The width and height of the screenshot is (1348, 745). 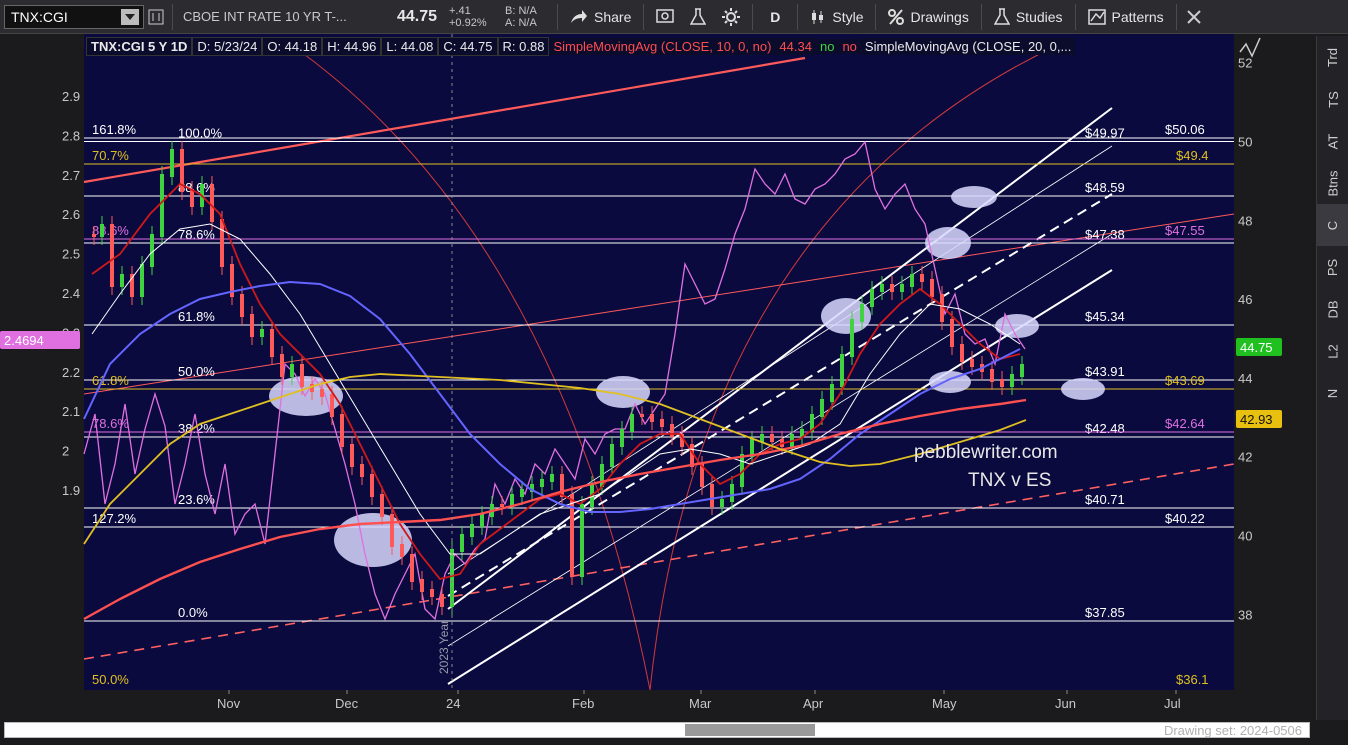 What do you see at coordinates (1126, 17) in the screenshot?
I see `patterns-button: Patterns` at bounding box center [1126, 17].